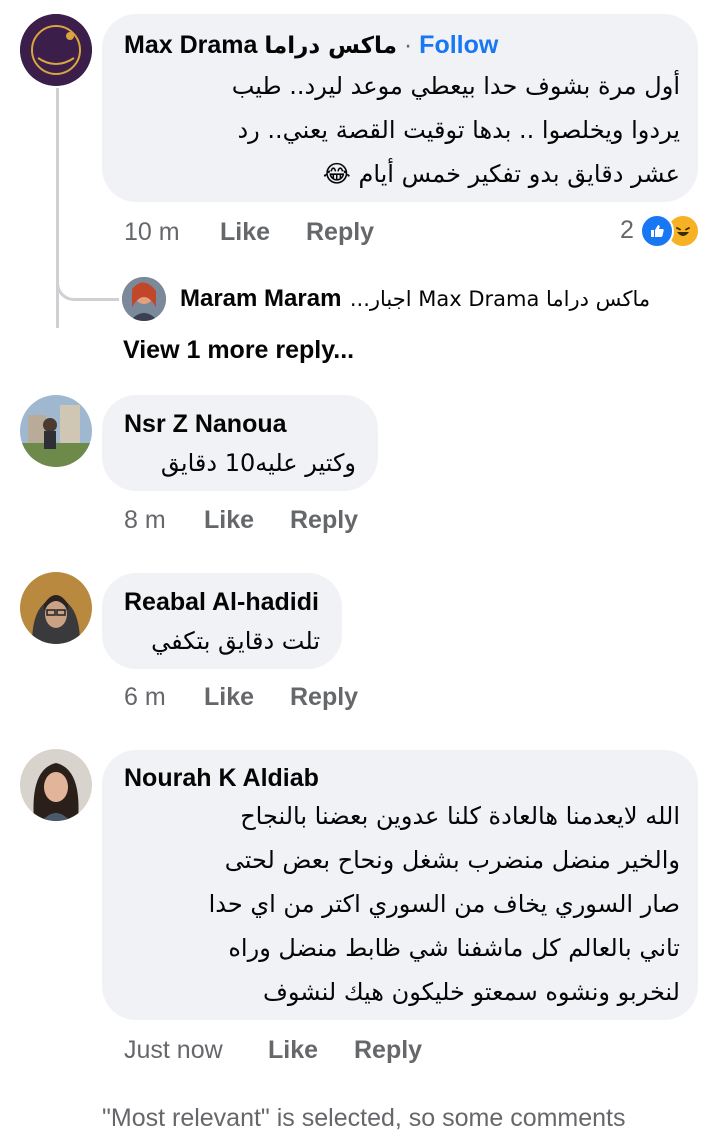 The image size is (720, 1144). What do you see at coordinates (627, 230) in the screenshot?
I see `reaction-count: 2` at bounding box center [627, 230].